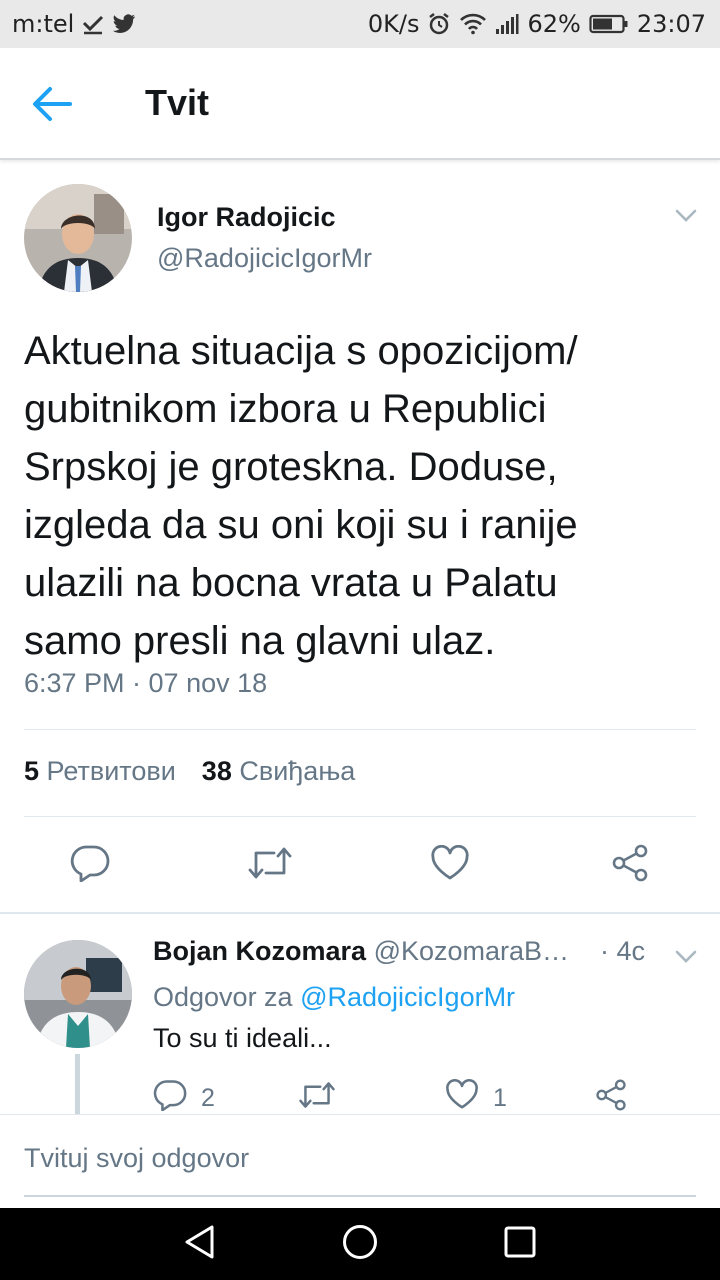 The image size is (720, 1280). Describe the element at coordinates (260, 951) in the screenshot. I see `reply-author-name: Bojan Kozomara` at that location.